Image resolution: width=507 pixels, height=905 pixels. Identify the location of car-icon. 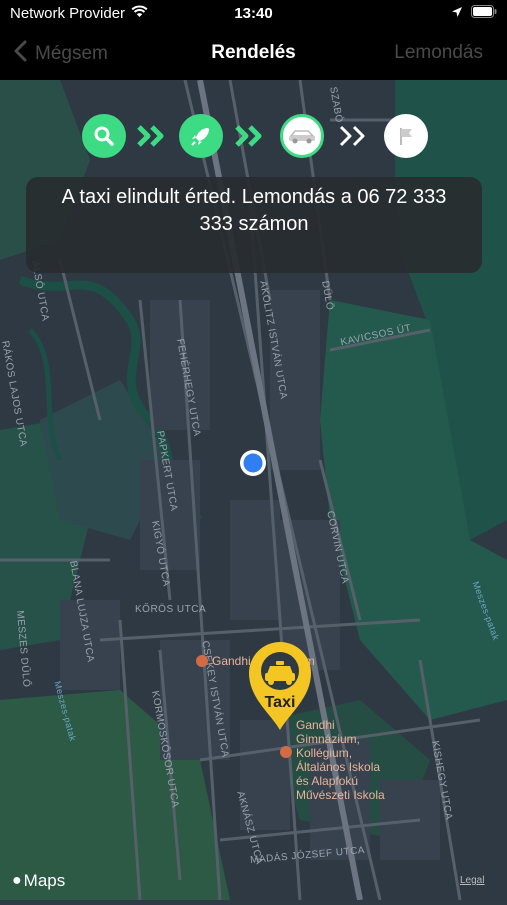
(302, 137).